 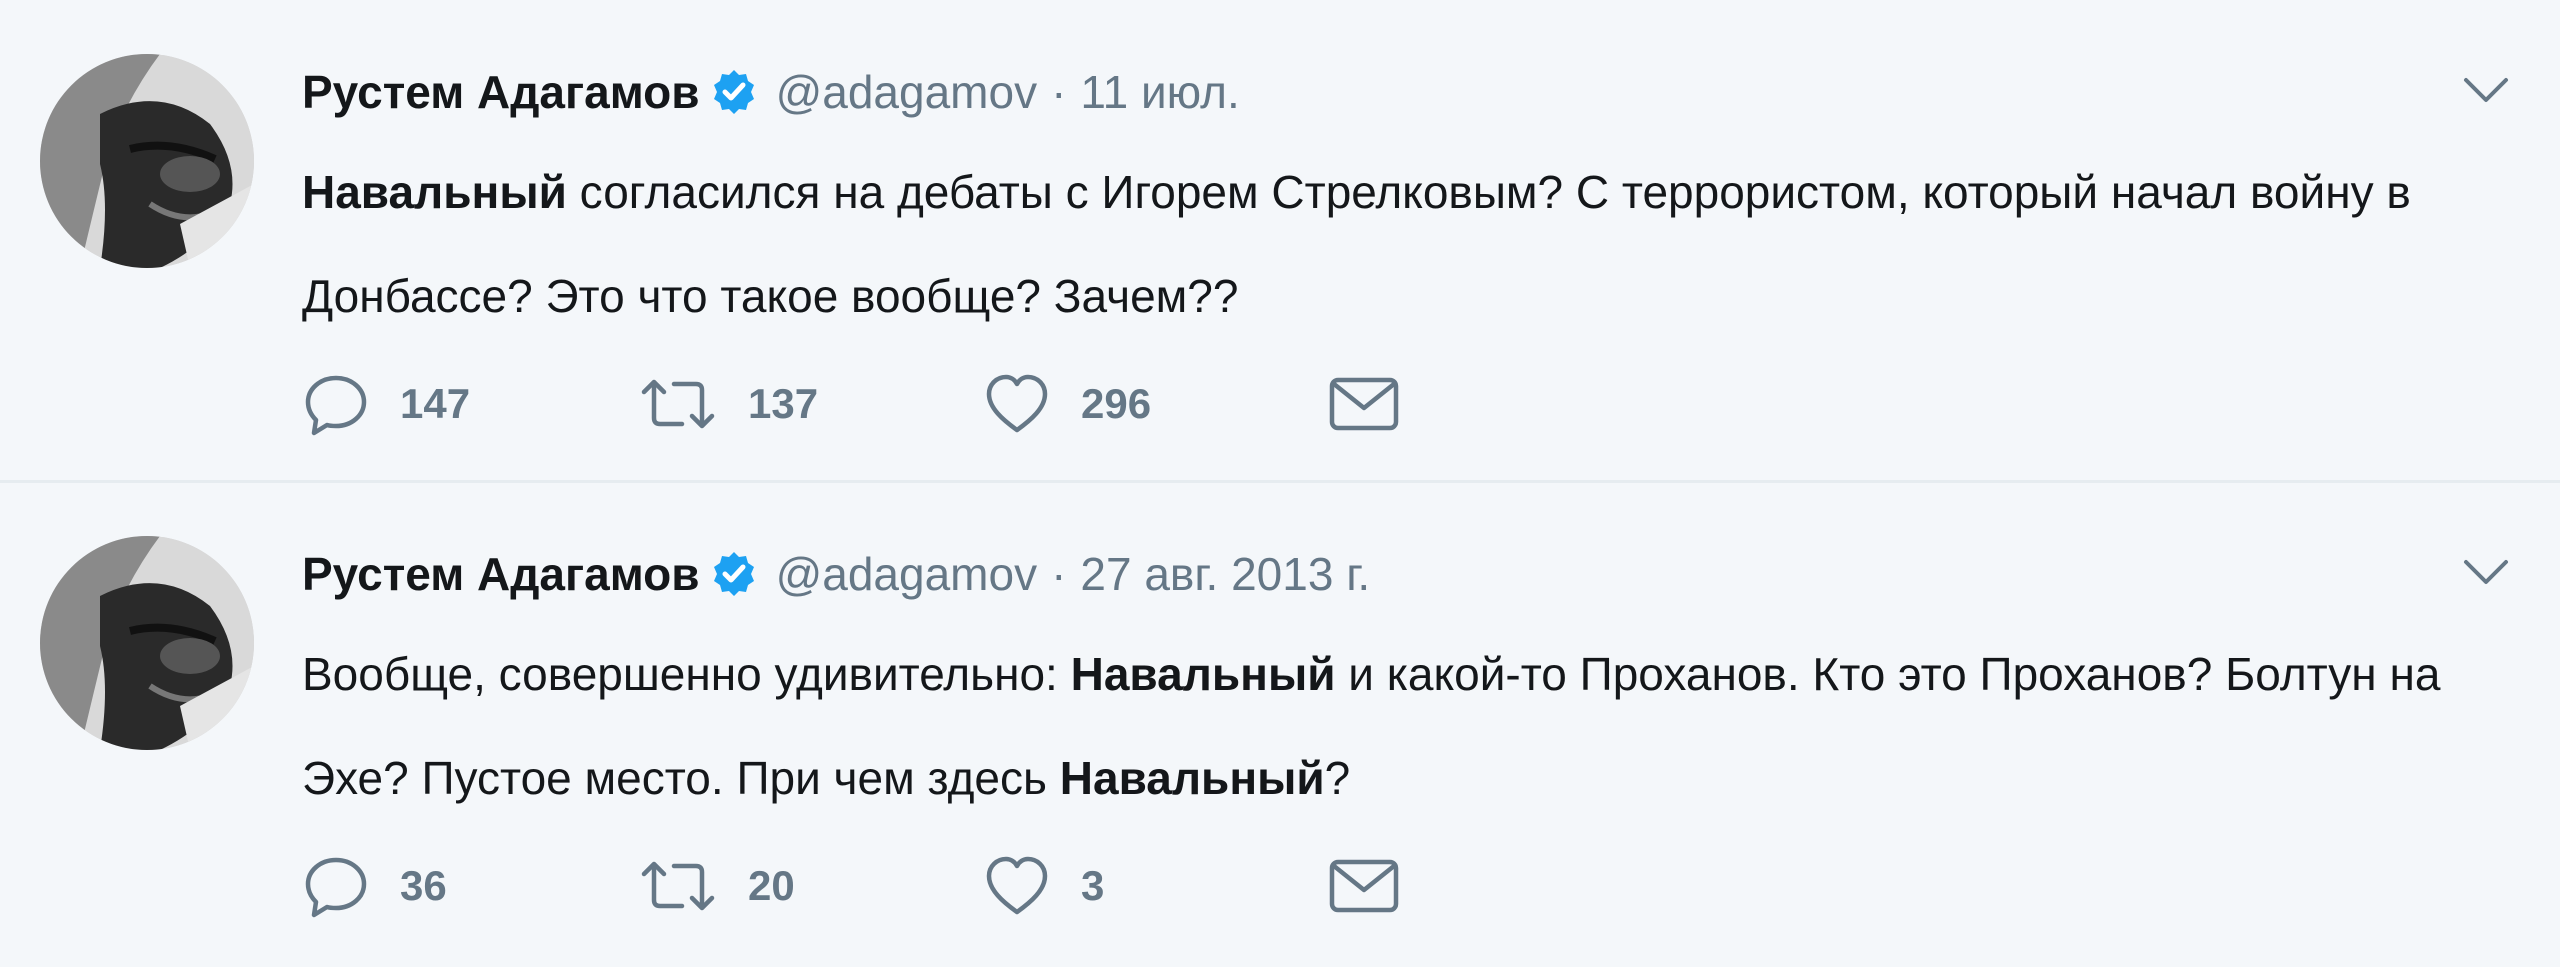 I want to click on tweet-header: Рустем Адагамов @adagamov · 11 июл., so click(x=771, y=92).